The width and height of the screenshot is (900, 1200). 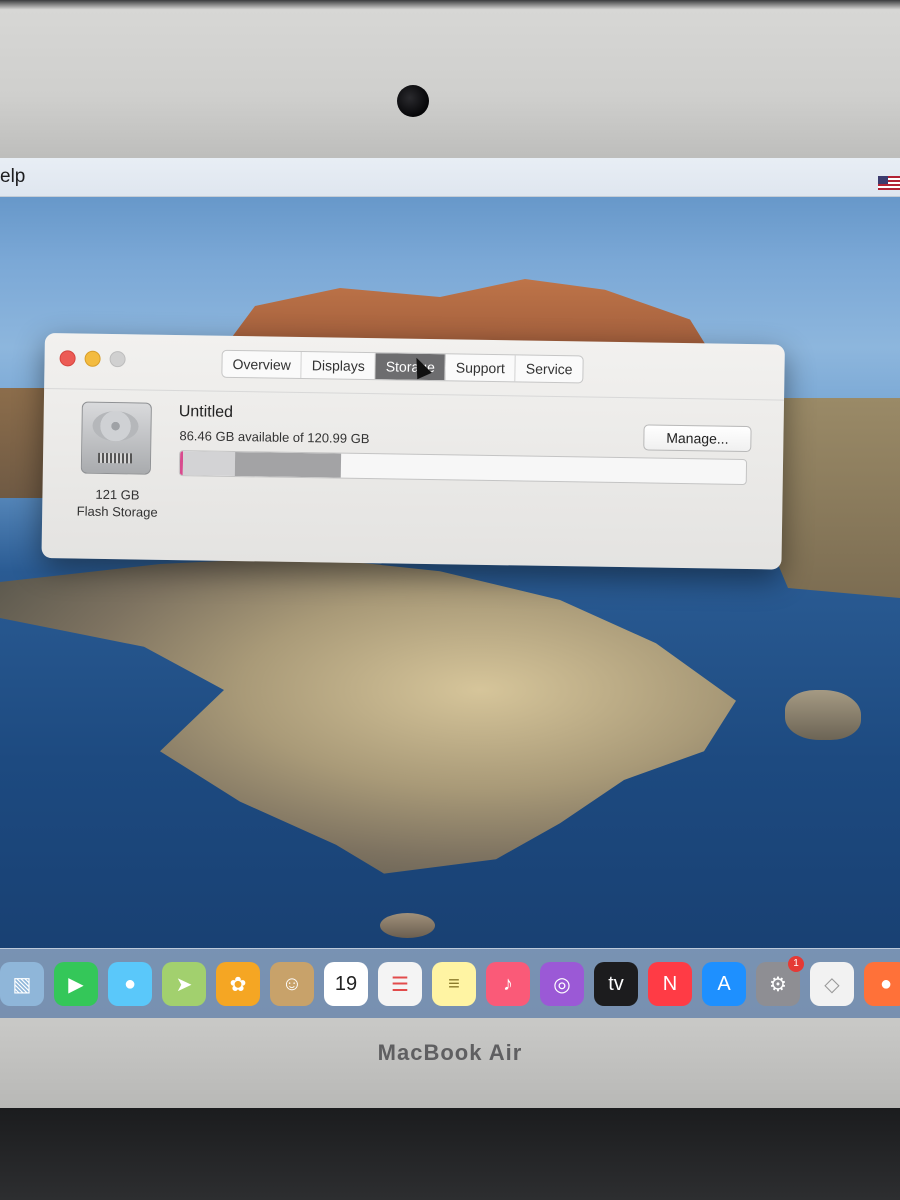 I want to click on podcasts-icon: ◎, so click(x=562, y=984).